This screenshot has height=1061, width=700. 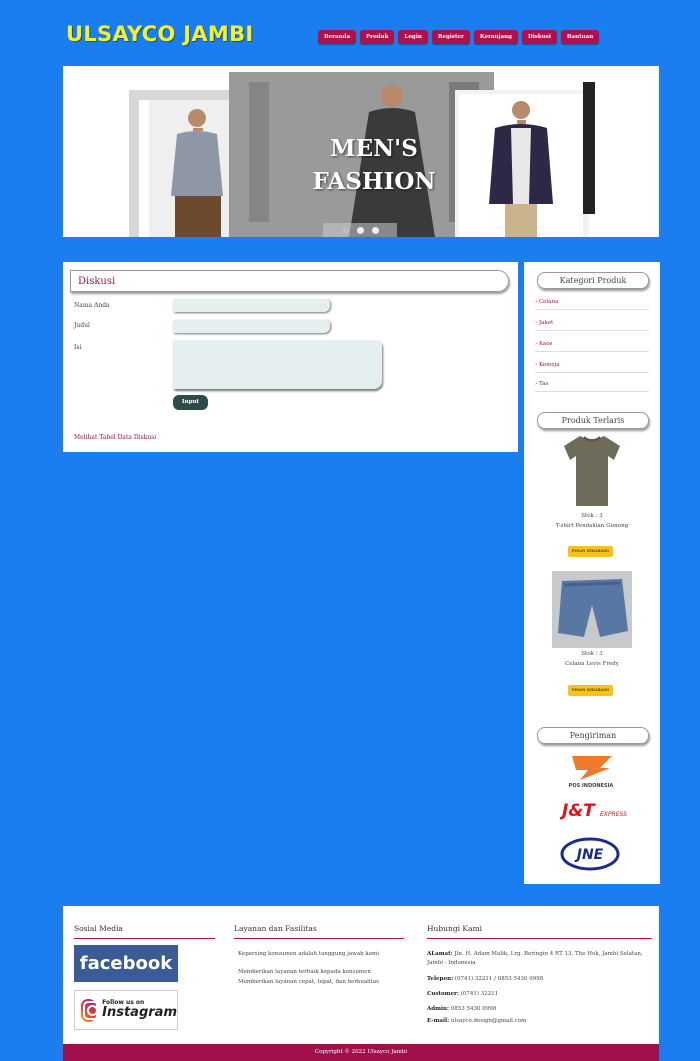 I want to click on jnt-express-logo: J&T EXPRESS, so click(x=594, y=810).